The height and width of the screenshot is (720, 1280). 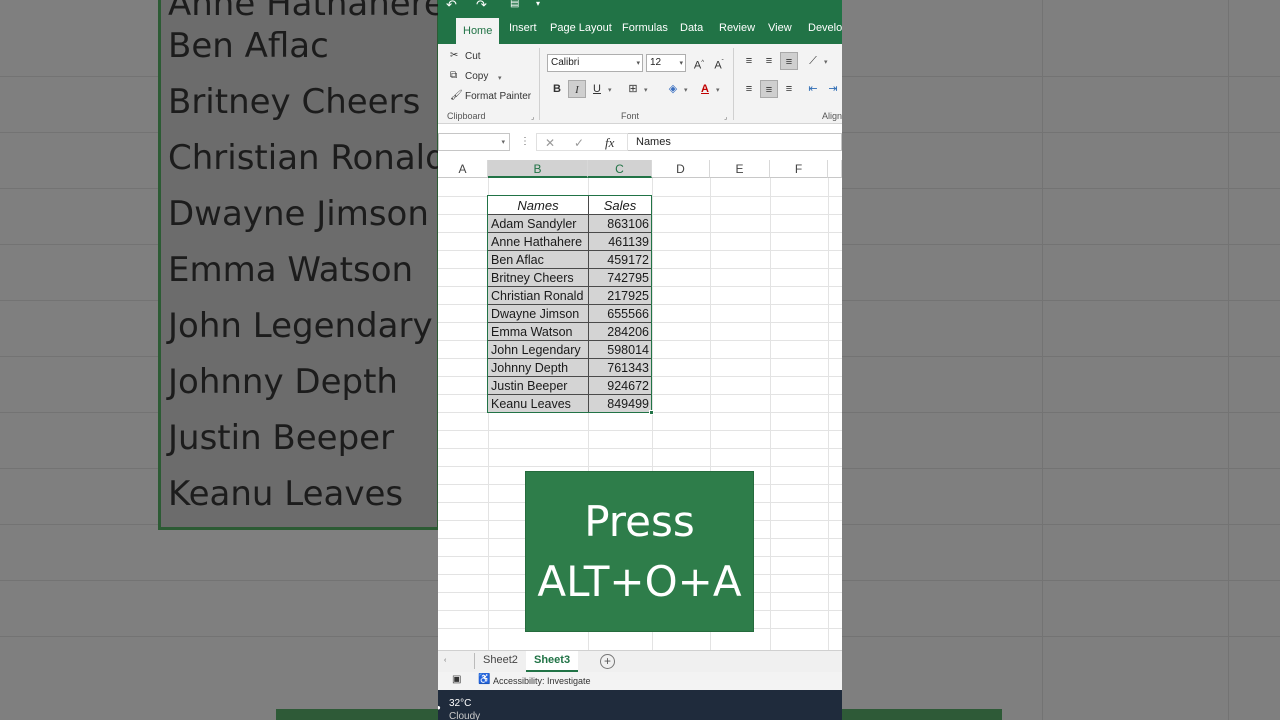 What do you see at coordinates (454, 55) in the screenshot?
I see `cut-icon: ✂` at bounding box center [454, 55].